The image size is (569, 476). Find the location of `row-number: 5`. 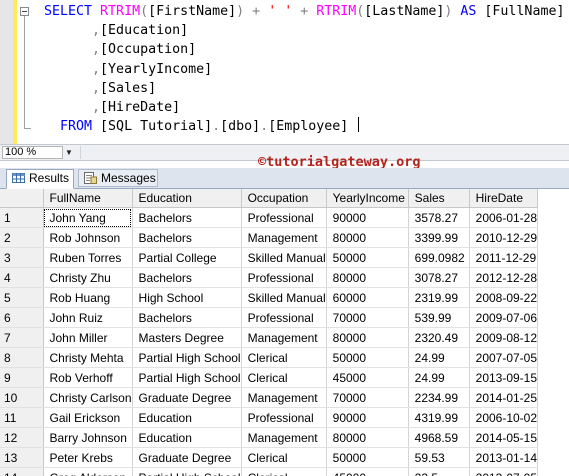

row-number: 5 is located at coordinates (22, 297).